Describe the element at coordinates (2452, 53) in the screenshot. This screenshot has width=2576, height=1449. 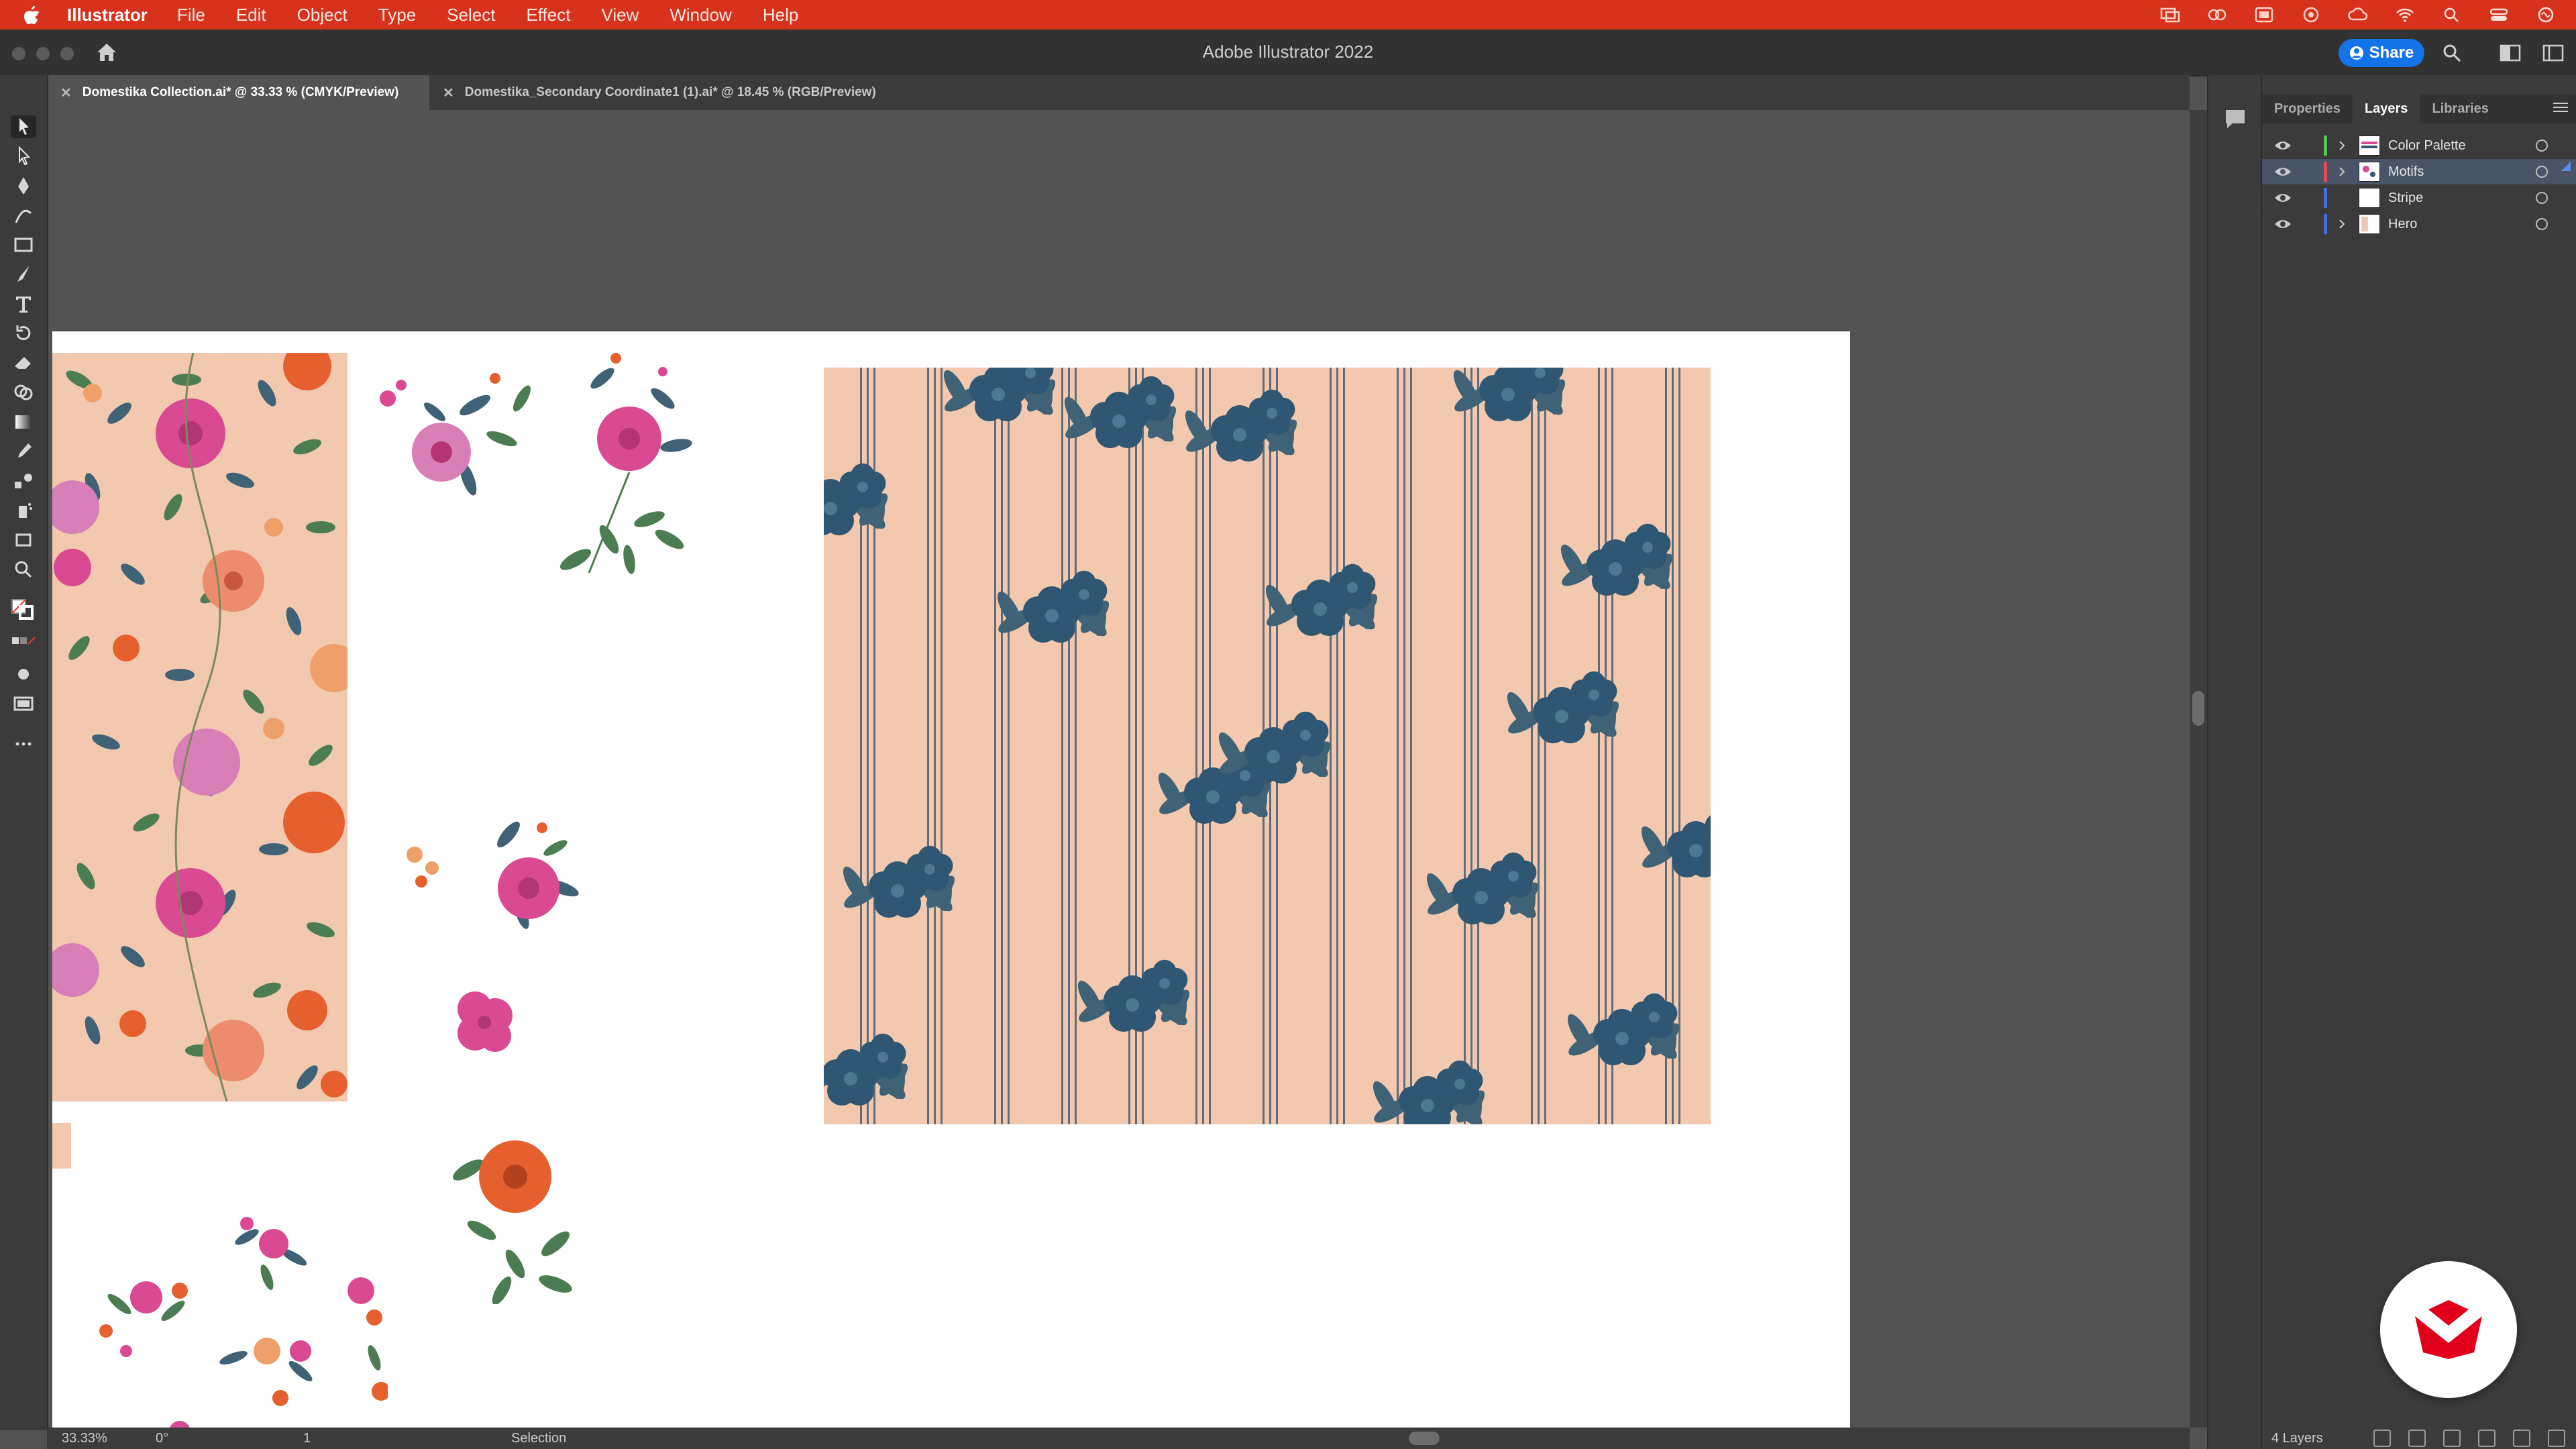
I see `search-help-icon` at that location.